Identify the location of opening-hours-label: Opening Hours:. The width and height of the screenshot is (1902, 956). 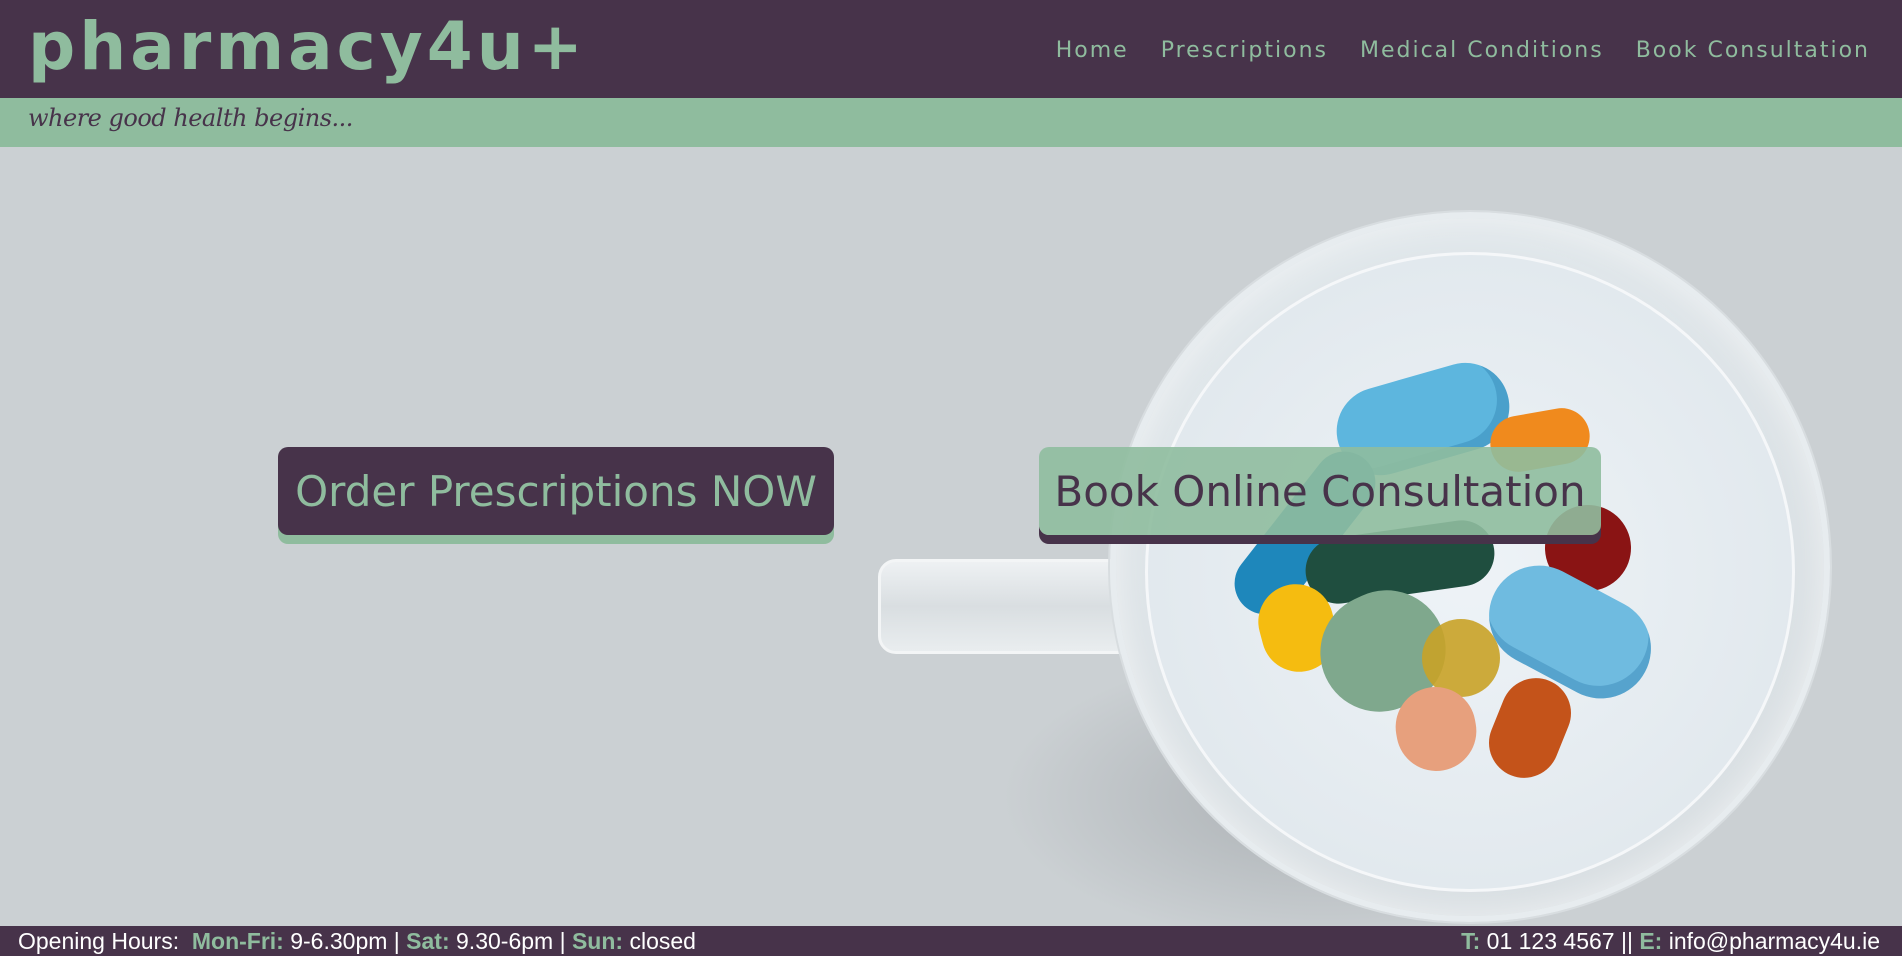
(99, 941).